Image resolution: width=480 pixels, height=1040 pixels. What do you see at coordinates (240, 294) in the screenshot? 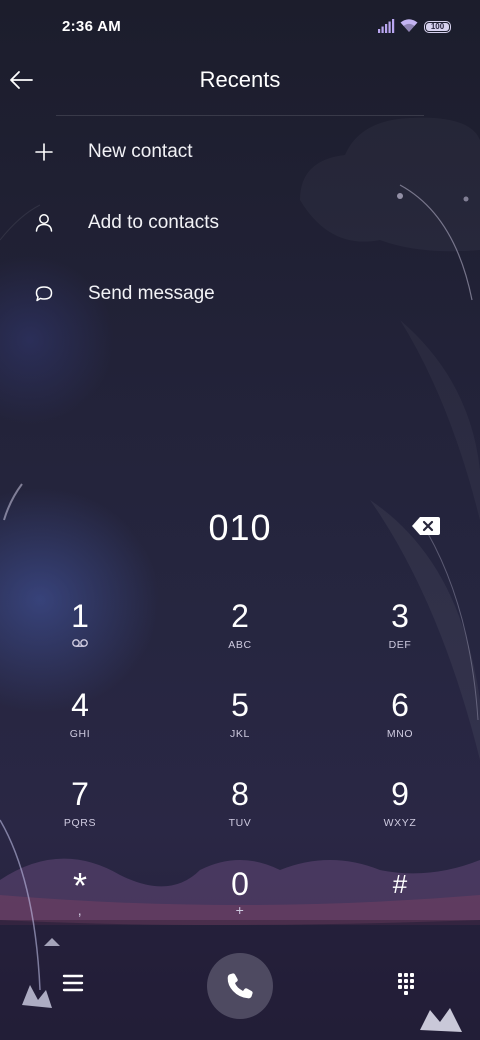
I see `send-message-item: Send message` at bounding box center [240, 294].